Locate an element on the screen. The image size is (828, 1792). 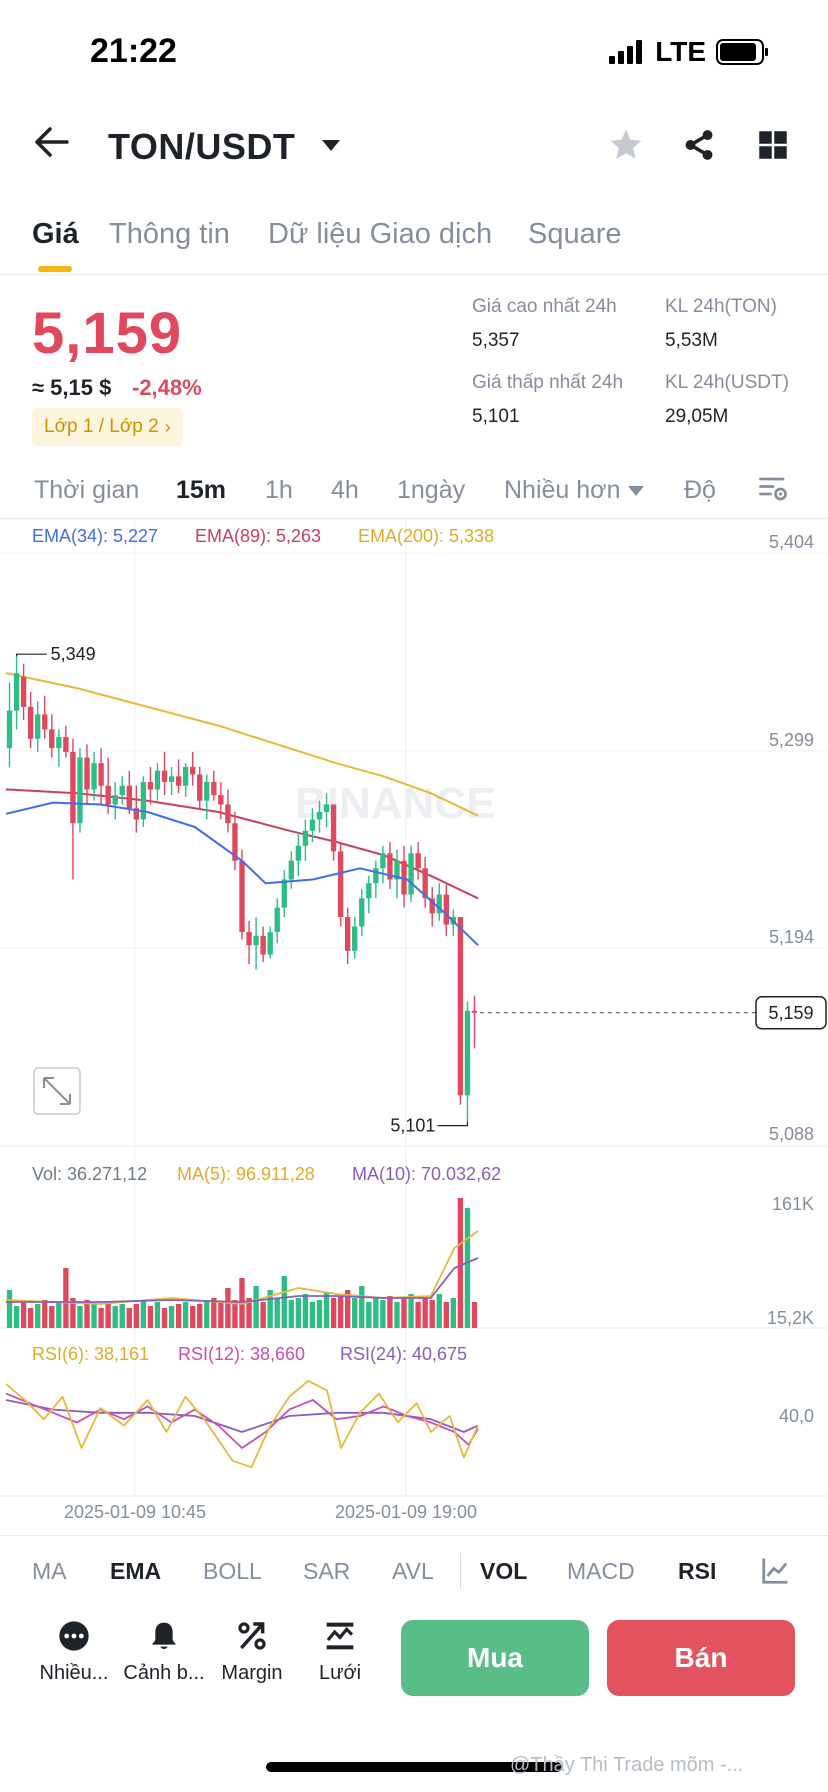
rsi12-legend: RSI(12): 38,660 is located at coordinates (241, 1354).